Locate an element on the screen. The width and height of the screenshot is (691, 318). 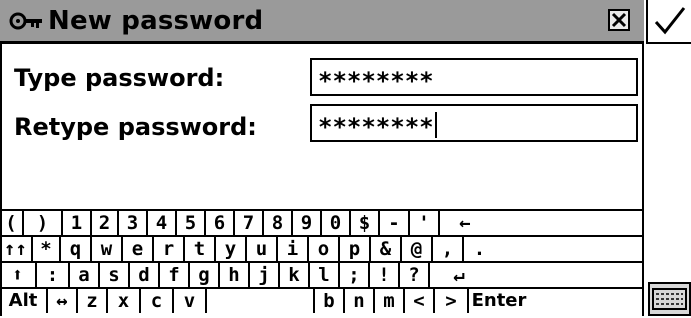
enter-key: Enter is located at coordinates (499, 301).